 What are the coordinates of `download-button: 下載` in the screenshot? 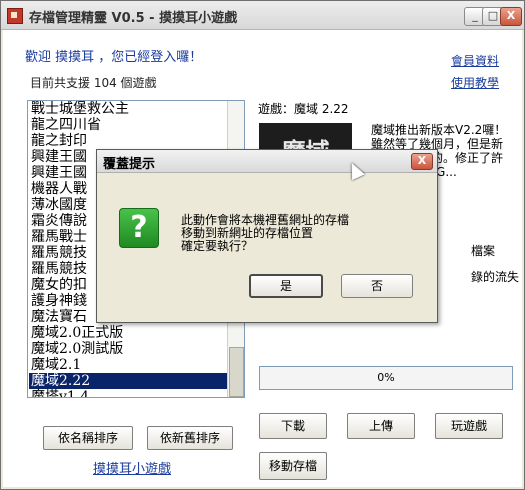 It's located at (293, 426).